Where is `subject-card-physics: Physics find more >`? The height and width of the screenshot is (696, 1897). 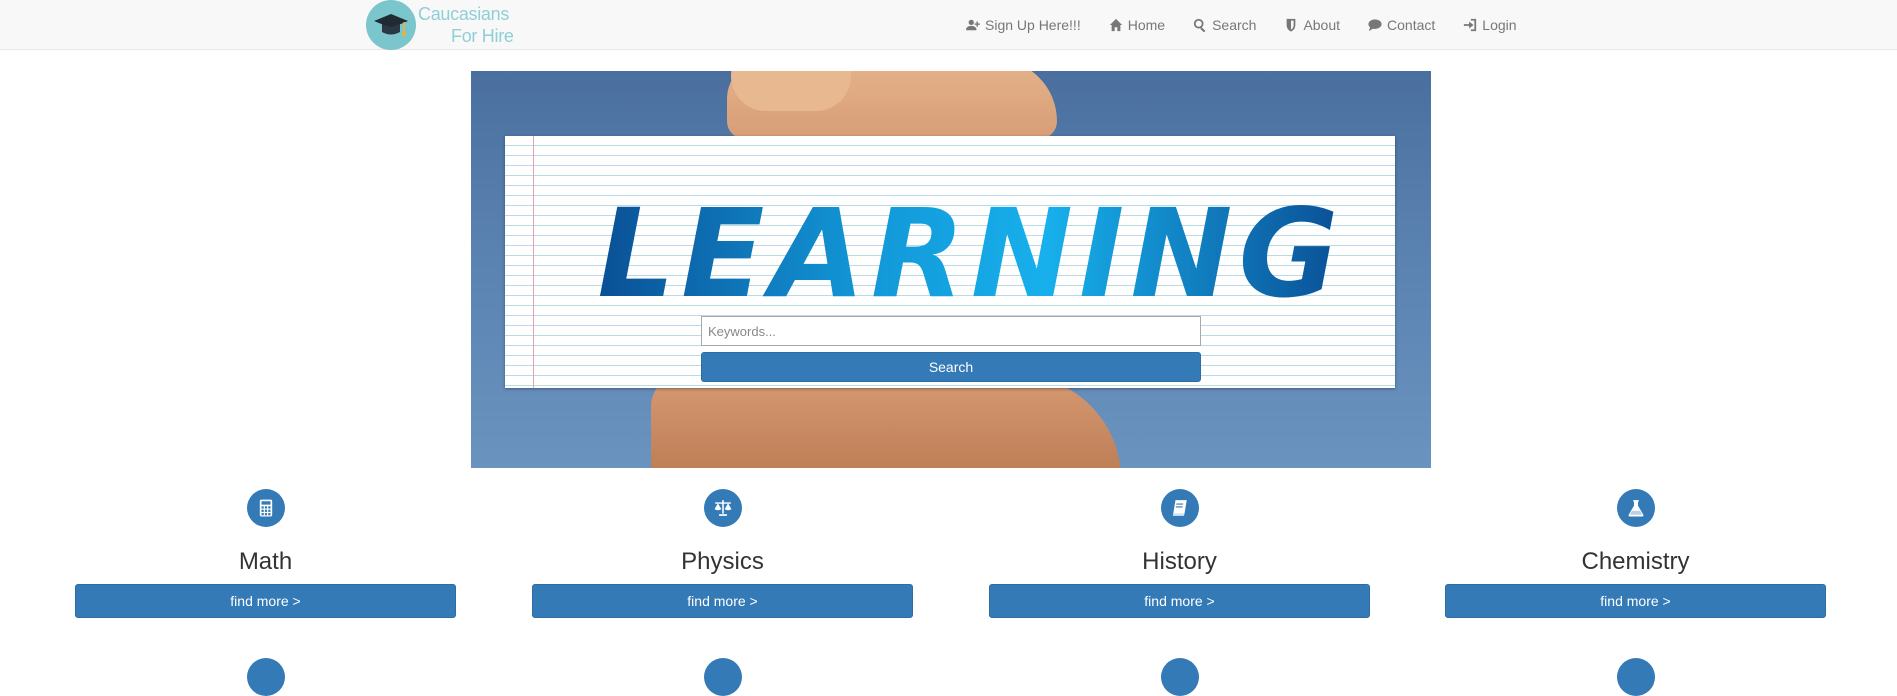 subject-card-physics: Physics find more > is located at coordinates (722, 554).